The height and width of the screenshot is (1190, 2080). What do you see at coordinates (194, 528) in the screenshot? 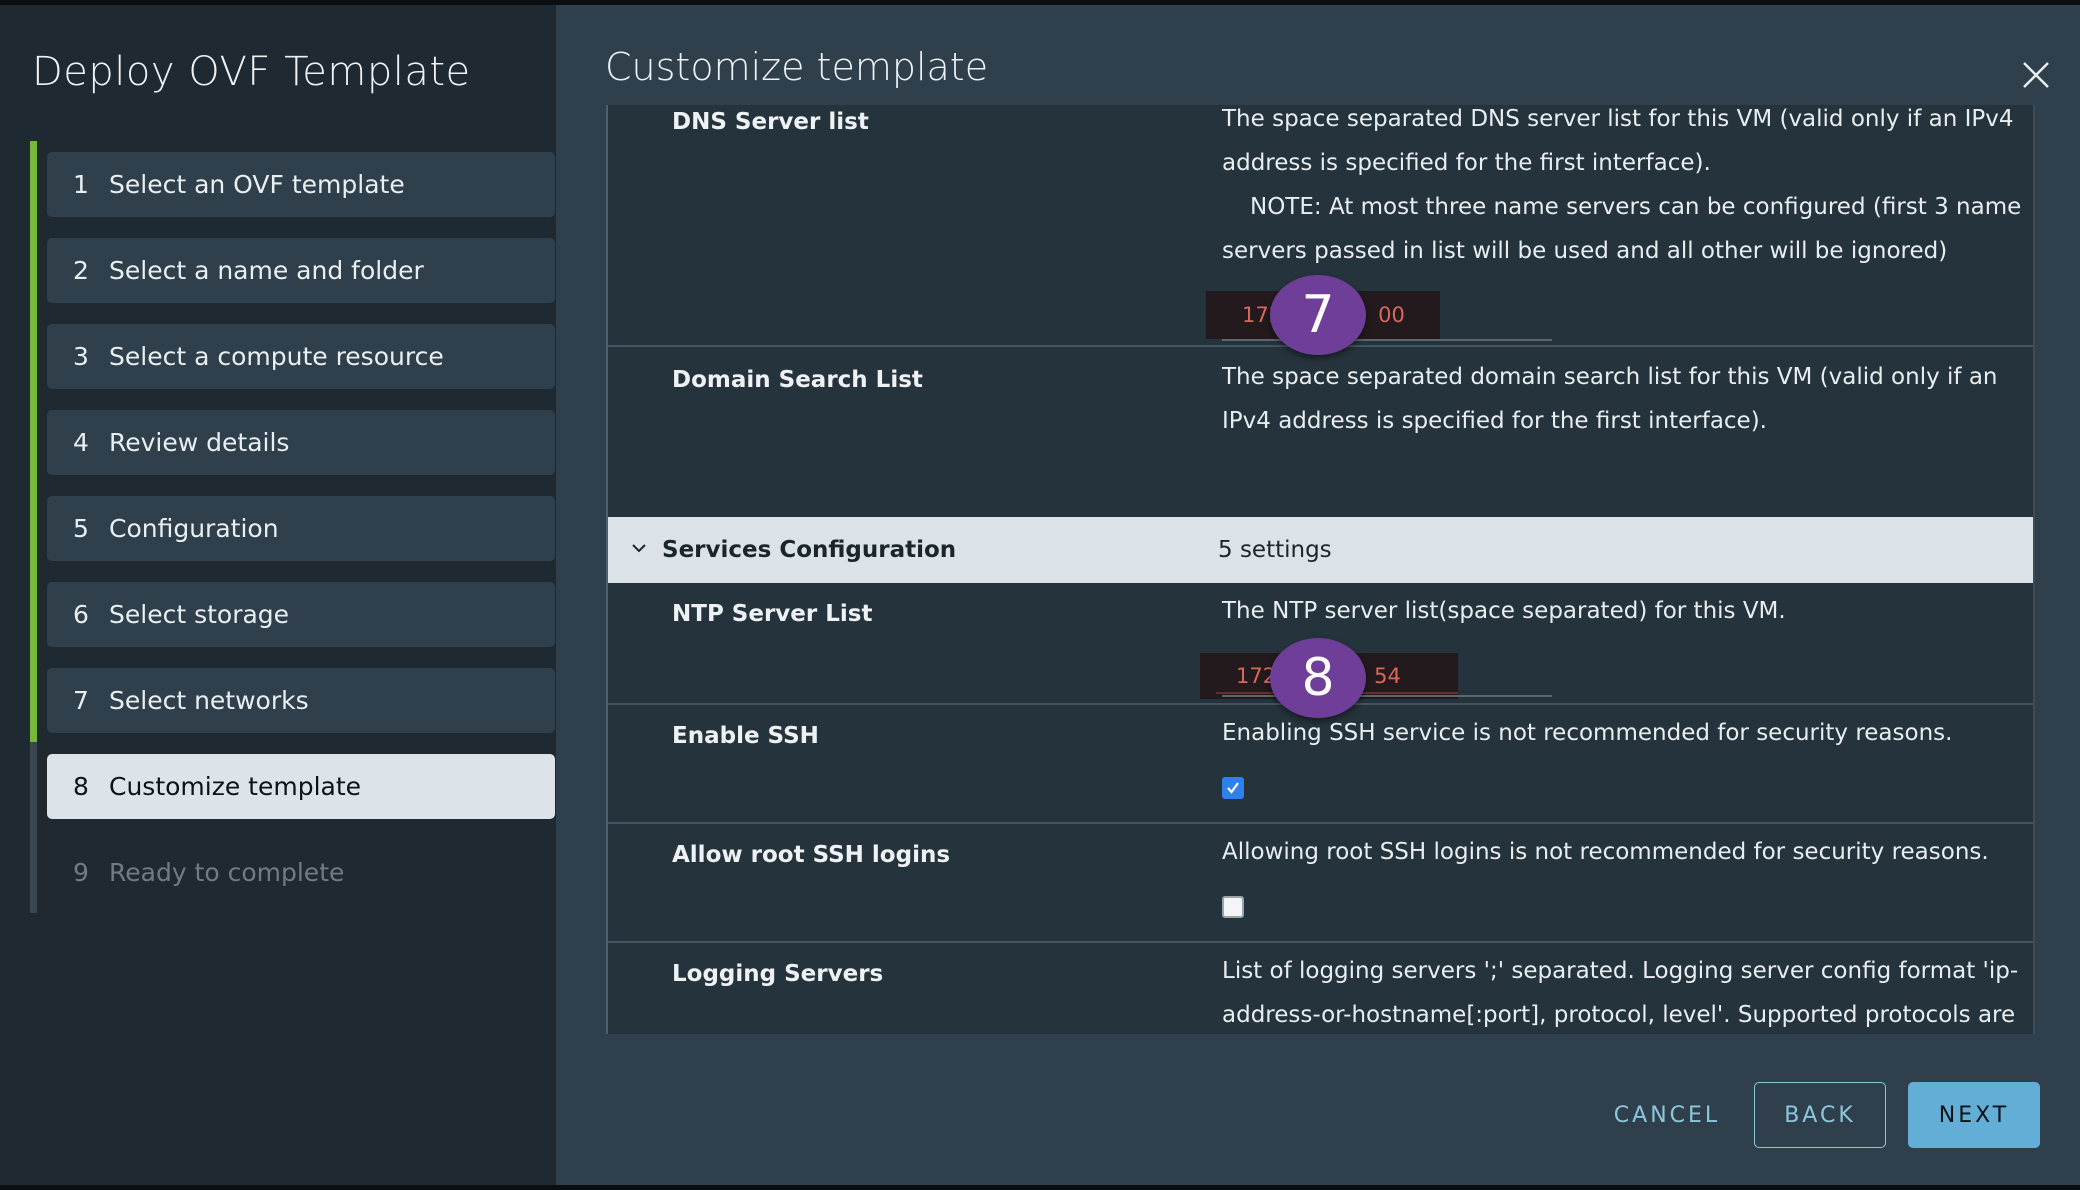
I see `step-label: Configuration` at bounding box center [194, 528].